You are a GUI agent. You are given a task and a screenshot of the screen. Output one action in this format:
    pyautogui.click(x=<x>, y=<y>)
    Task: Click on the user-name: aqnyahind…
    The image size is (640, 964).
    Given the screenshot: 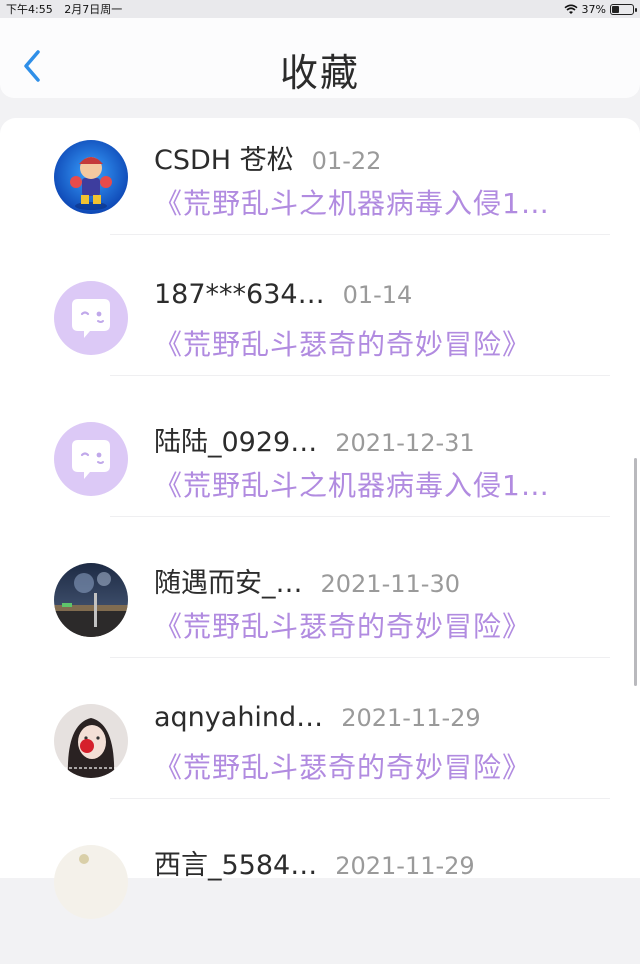 What is the action you would take?
    pyautogui.click(x=239, y=717)
    